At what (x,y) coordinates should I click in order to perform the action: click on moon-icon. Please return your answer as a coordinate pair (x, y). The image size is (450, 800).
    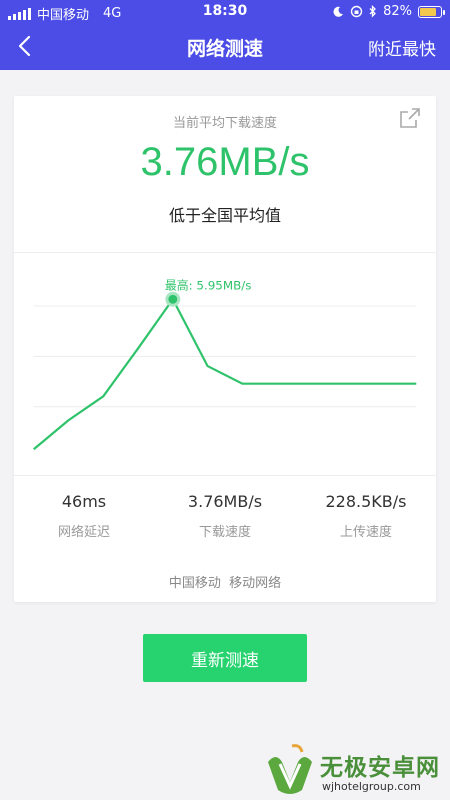
    Looking at the image, I should click on (338, 11).